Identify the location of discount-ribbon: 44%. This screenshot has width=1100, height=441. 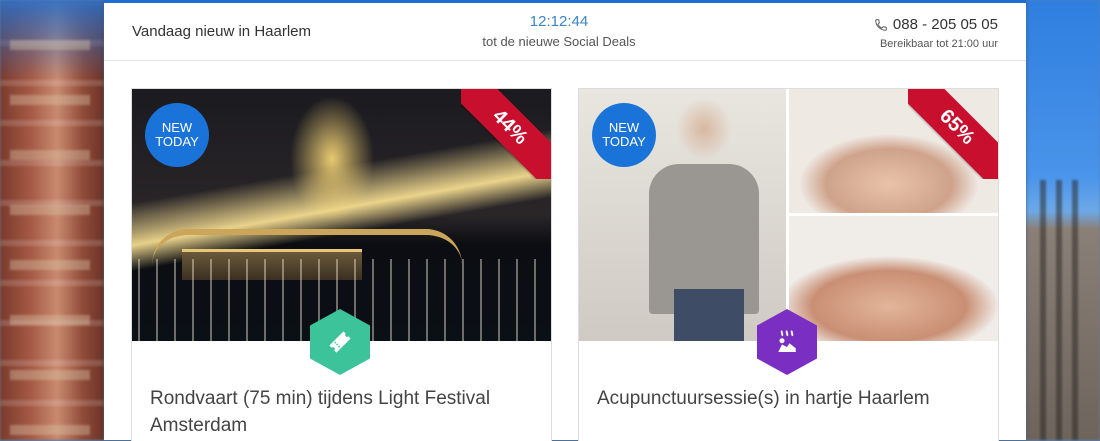
(506, 134).